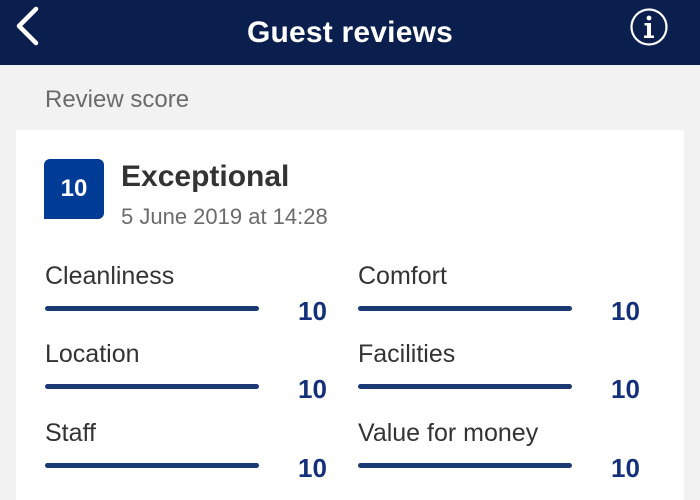  I want to click on category-location: Location 10, so click(195, 375).